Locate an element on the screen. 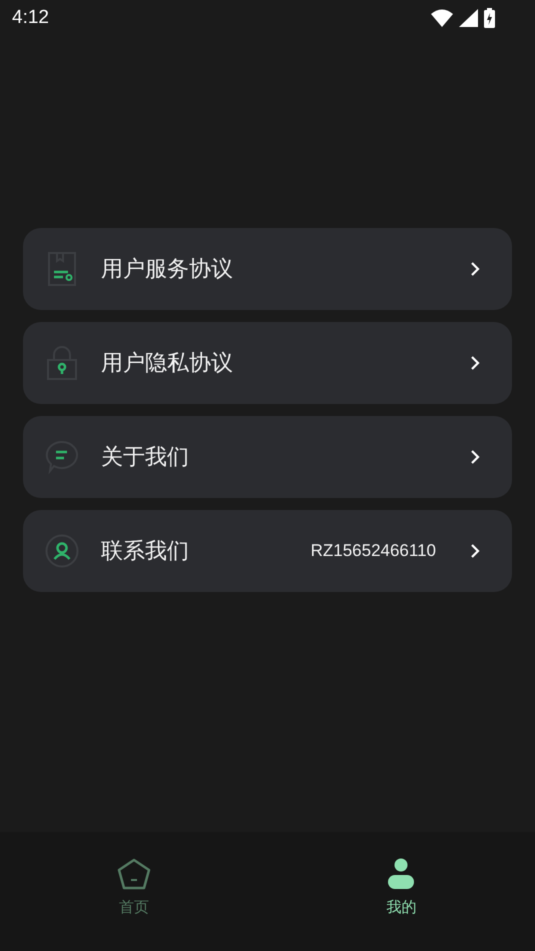  document-icon is located at coordinates (62, 269).